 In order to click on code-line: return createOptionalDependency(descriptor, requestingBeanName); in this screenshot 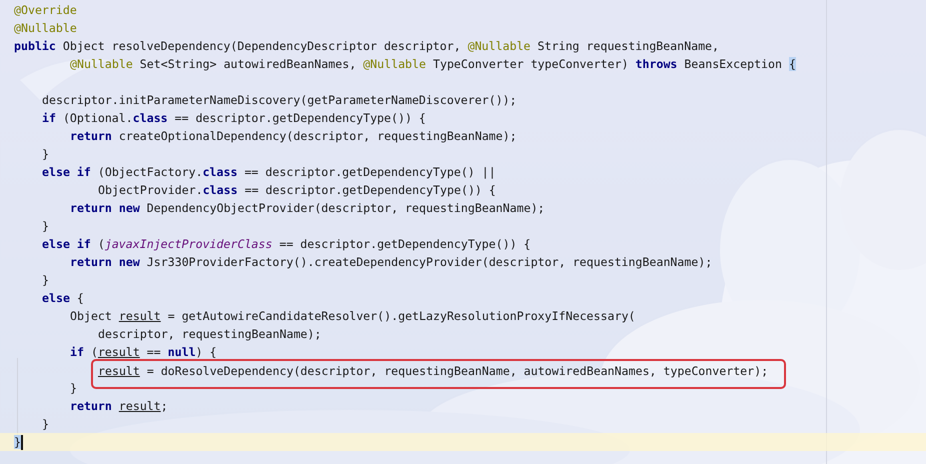, I will do `click(293, 136)`.